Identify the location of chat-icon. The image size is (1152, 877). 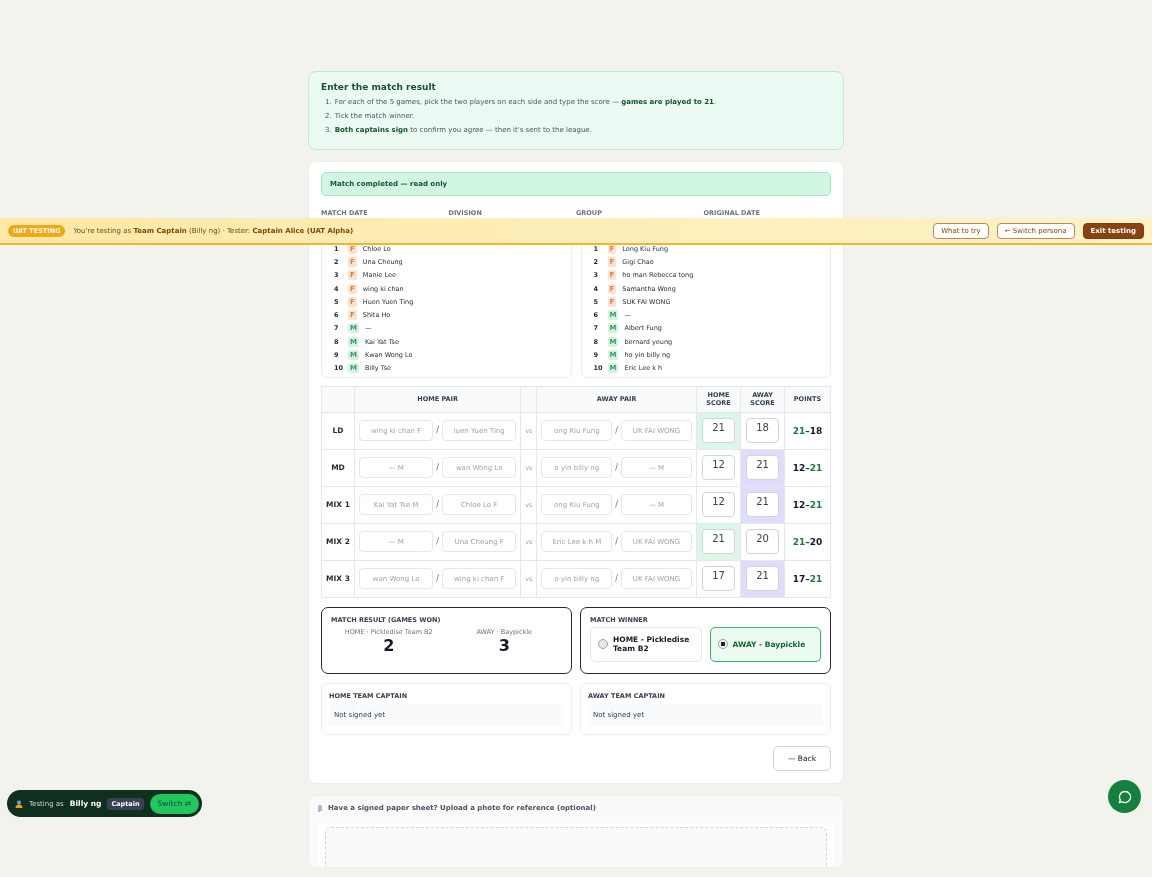
(1124, 796).